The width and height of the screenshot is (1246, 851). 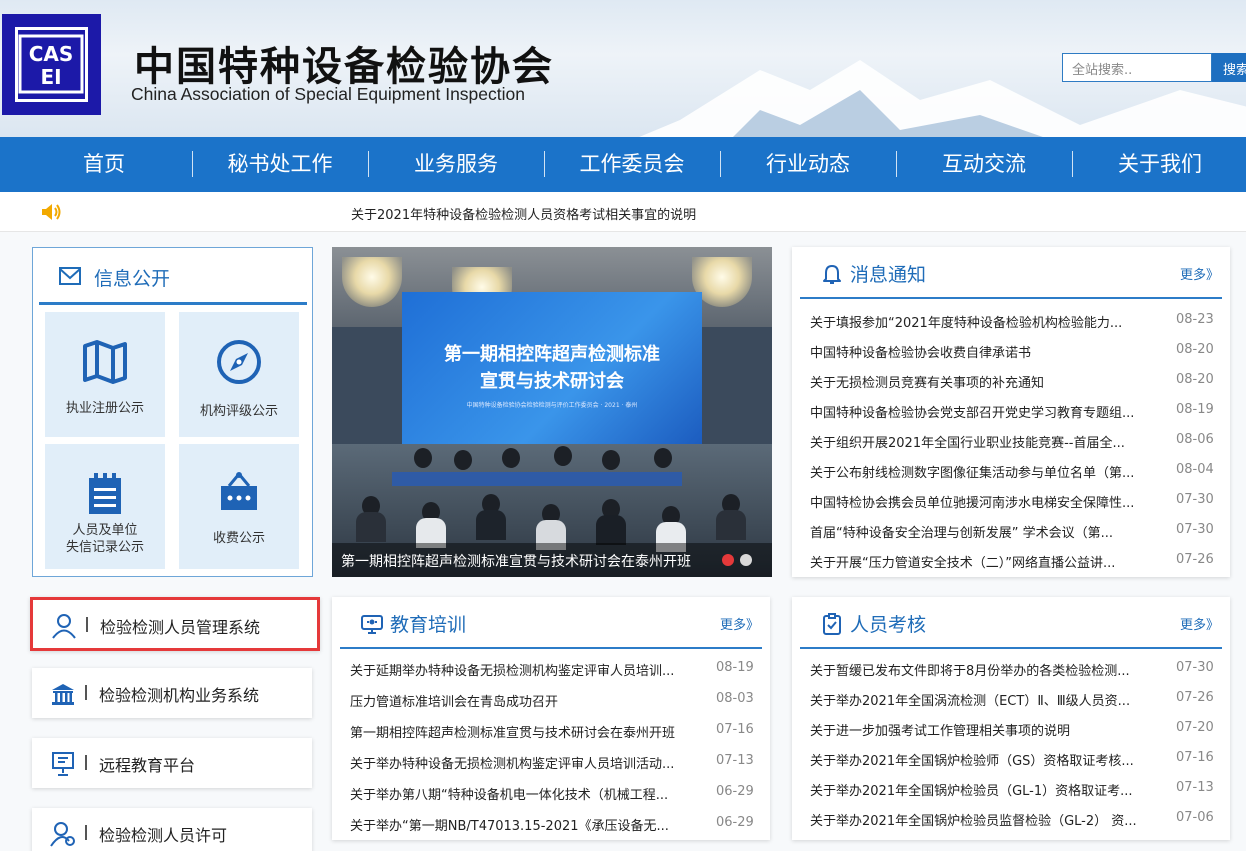 What do you see at coordinates (1195, 409) in the screenshot?
I see `news-item-date: 08-19` at bounding box center [1195, 409].